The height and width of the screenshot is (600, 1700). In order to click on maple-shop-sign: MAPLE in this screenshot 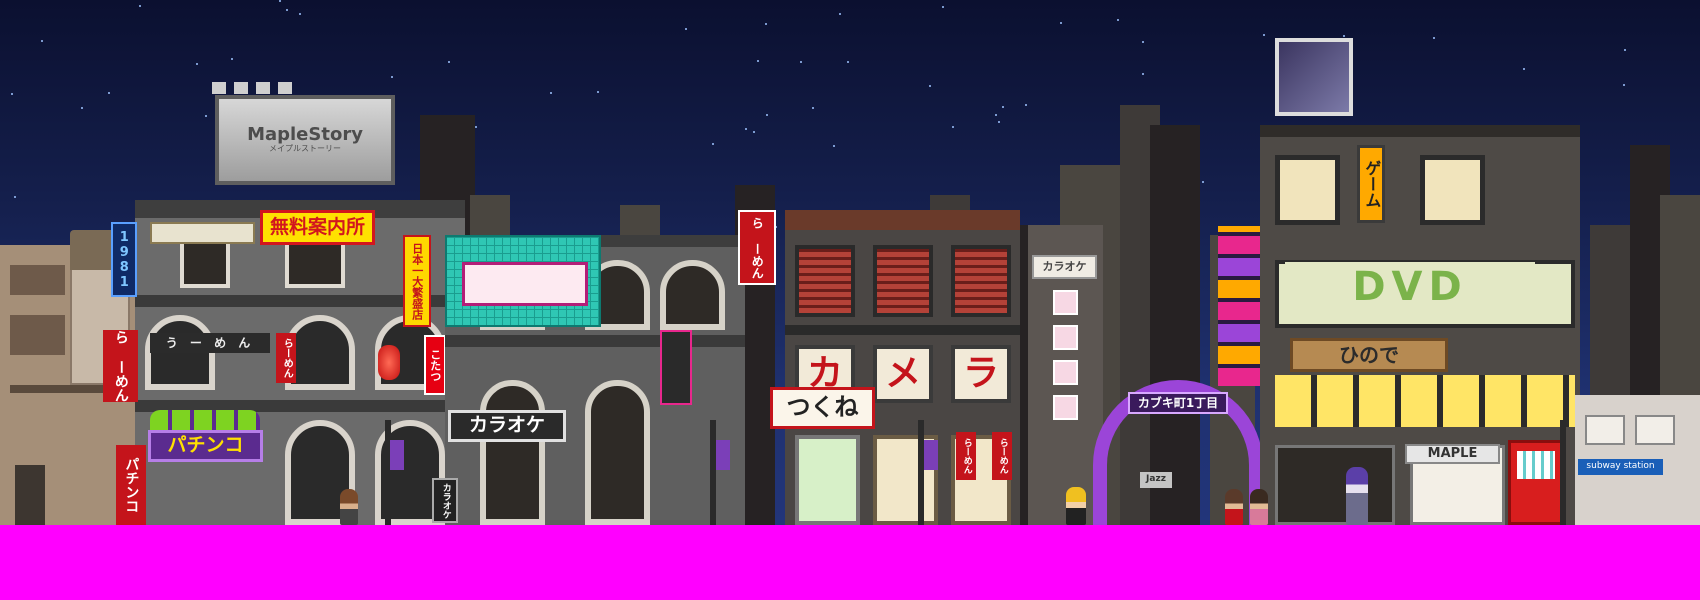, I will do `click(1452, 454)`.